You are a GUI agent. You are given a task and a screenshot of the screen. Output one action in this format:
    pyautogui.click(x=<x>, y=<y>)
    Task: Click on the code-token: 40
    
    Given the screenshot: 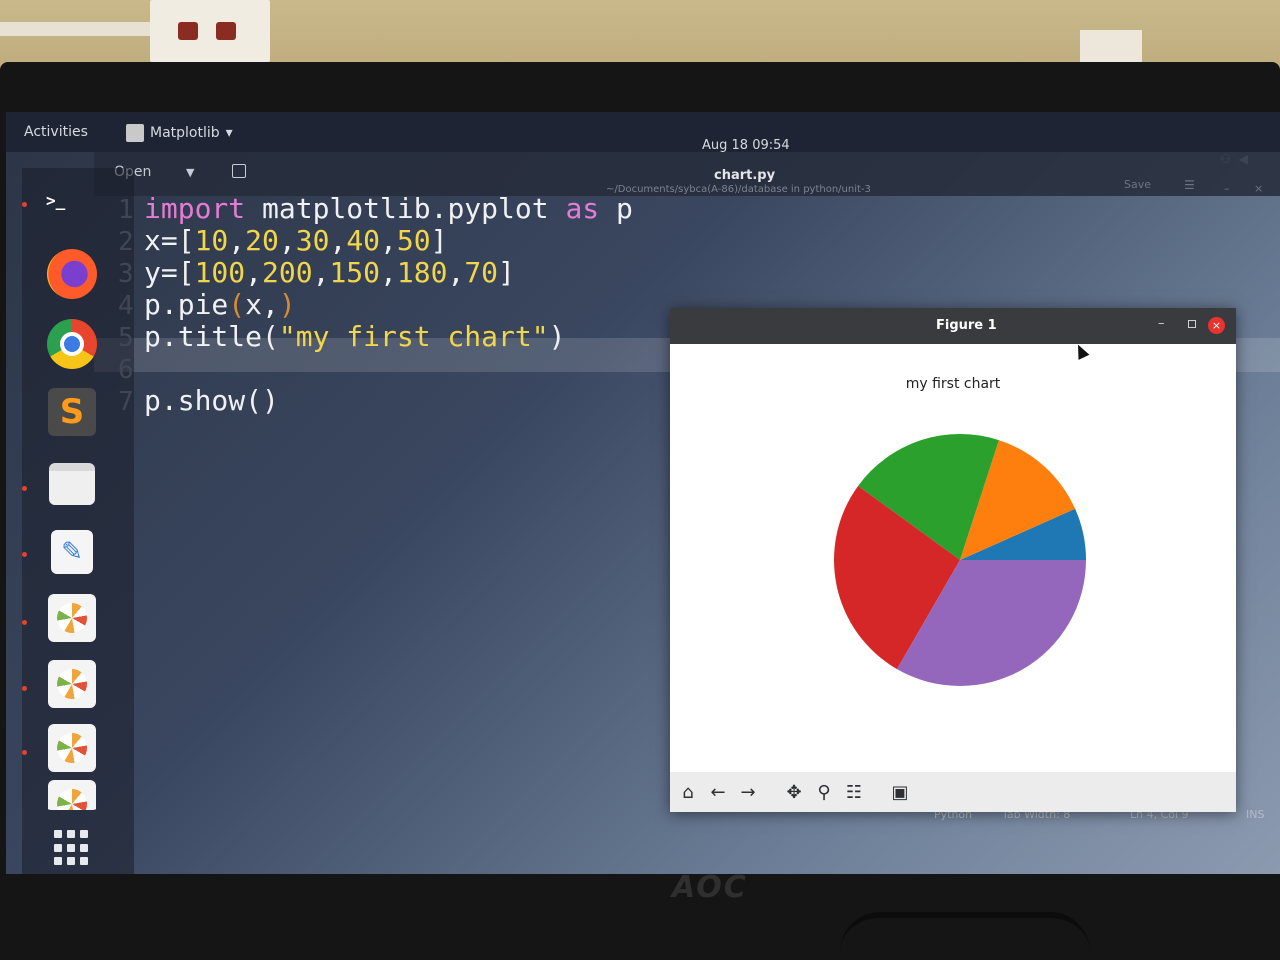 What is the action you would take?
    pyautogui.click(x=363, y=240)
    